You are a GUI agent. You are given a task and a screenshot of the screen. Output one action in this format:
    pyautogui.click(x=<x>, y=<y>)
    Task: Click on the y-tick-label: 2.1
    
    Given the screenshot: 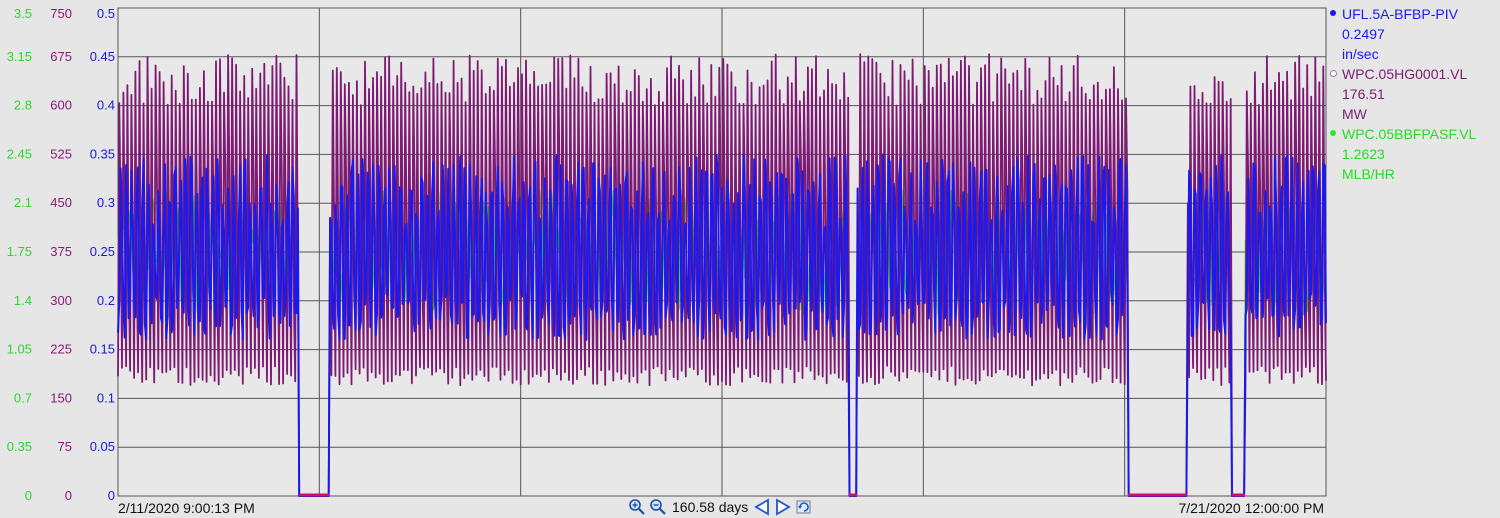 What is the action you would take?
    pyautogui.click(x=23, y=202)
    